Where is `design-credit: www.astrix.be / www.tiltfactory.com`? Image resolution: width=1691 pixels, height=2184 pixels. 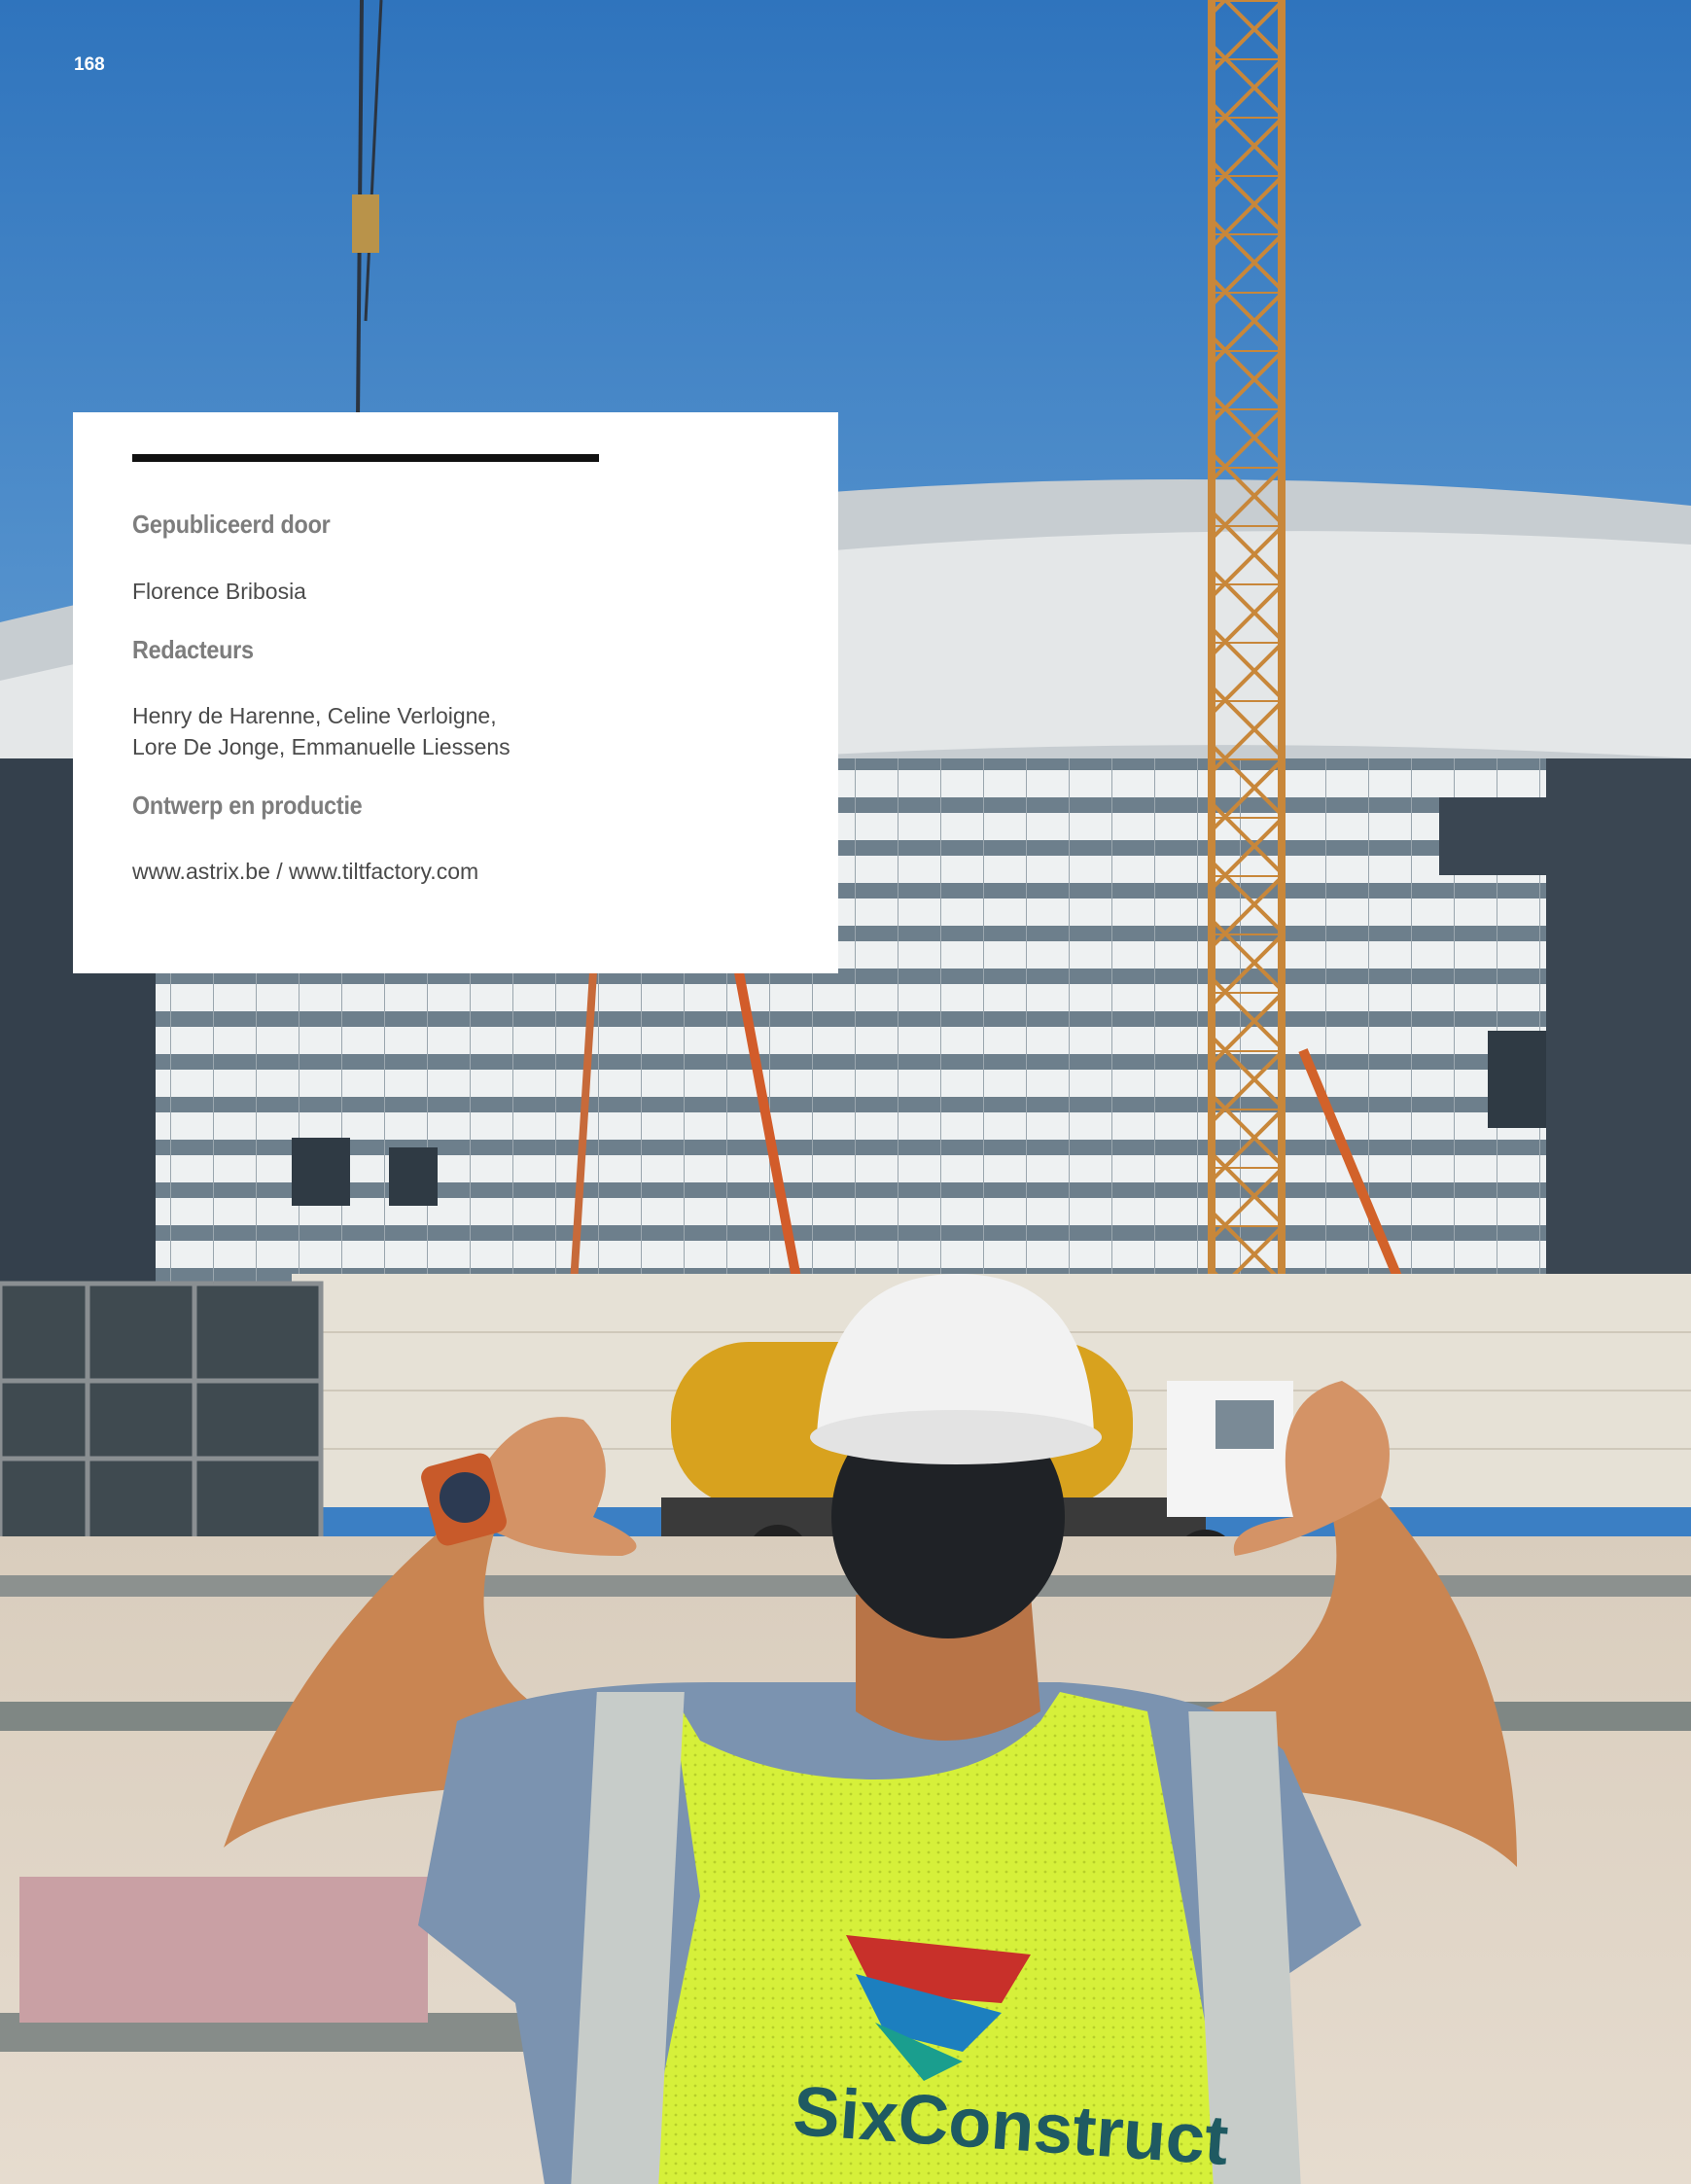 design-credit: www.astrix.be / www.tiltfactory.com is located at coordinates (306, 871).